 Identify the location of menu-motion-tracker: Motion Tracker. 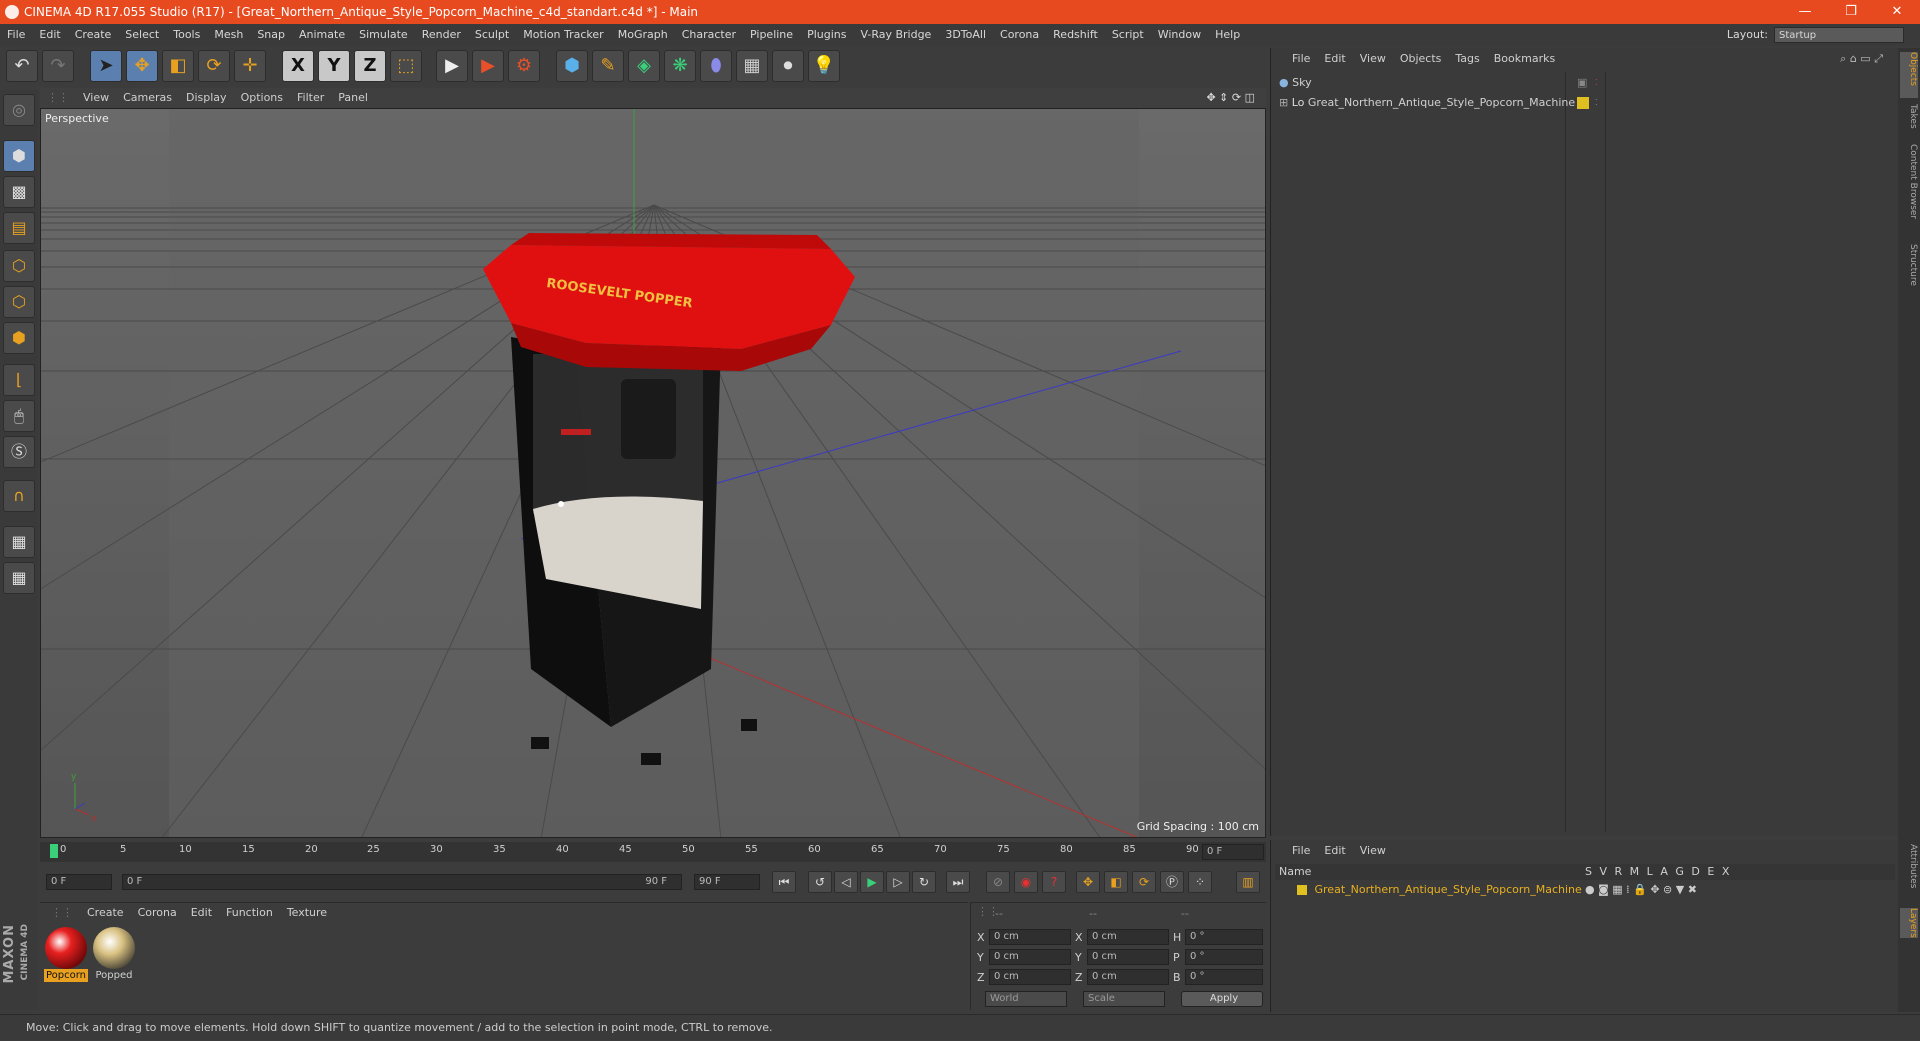
(563, 35).